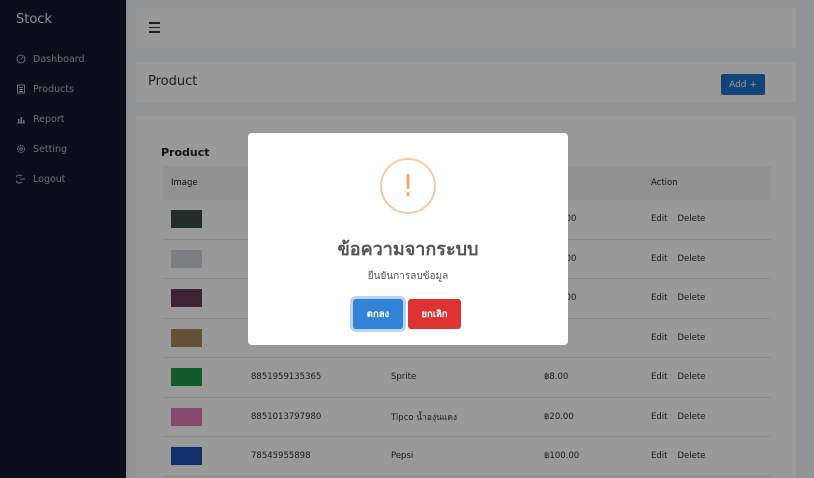 The width and height of the screenshot is (814, 478). I want to click on dialog-message: ยืนยันการลบข้อมูล, so click(408, 276).